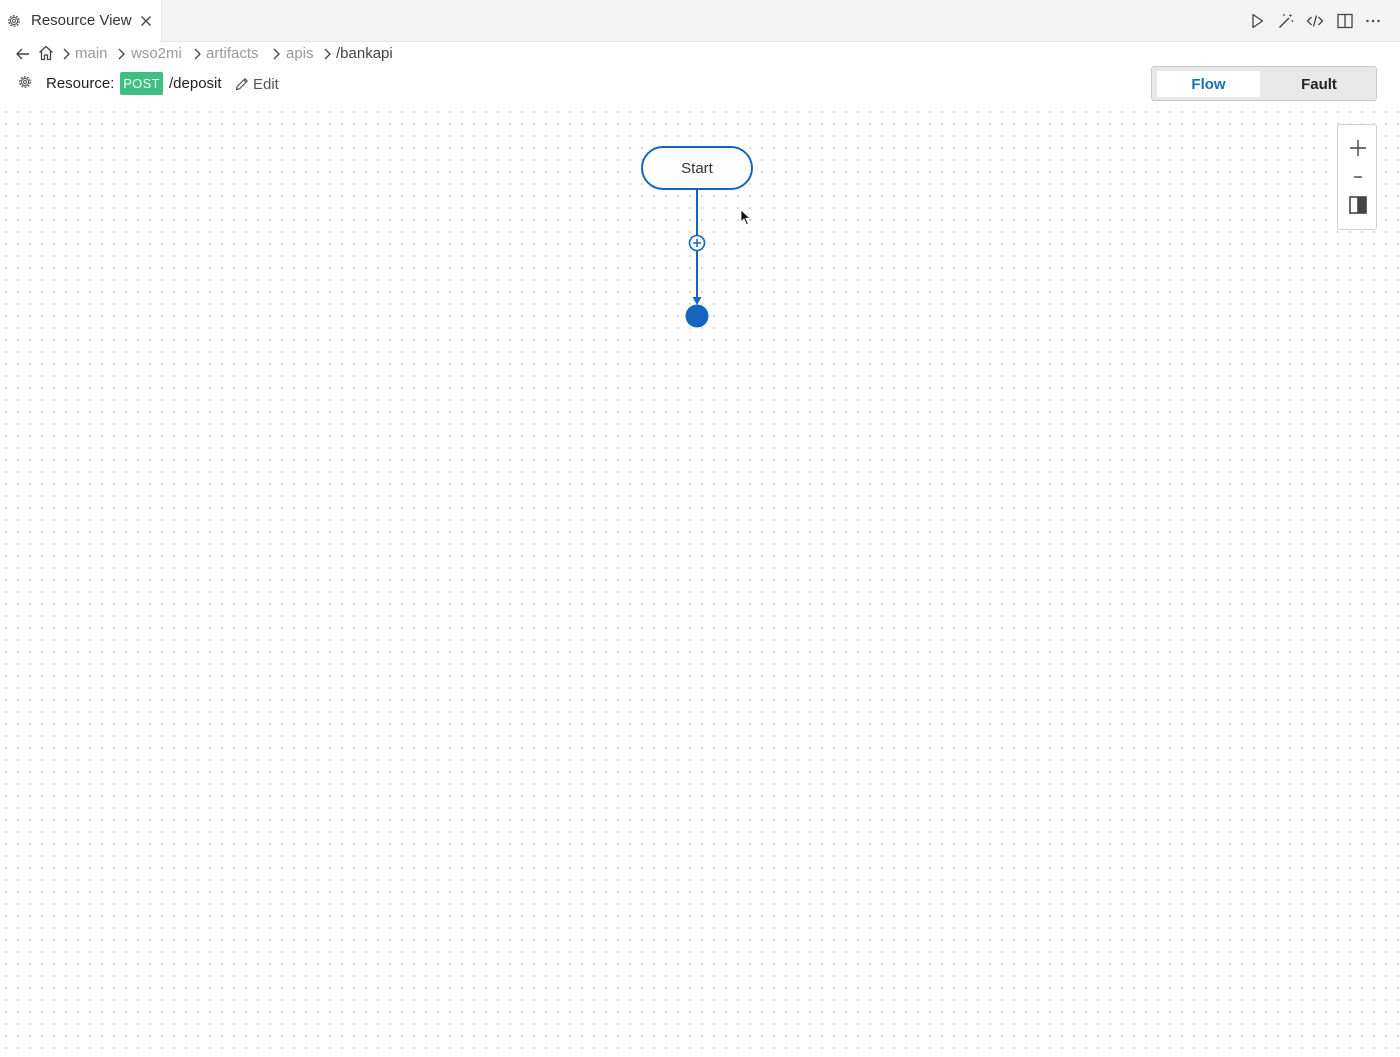 The image size is (1400, 1057). I want to click on breadcrumb: main wso2mi artifacts apis /bankapi, so click(700, 54).